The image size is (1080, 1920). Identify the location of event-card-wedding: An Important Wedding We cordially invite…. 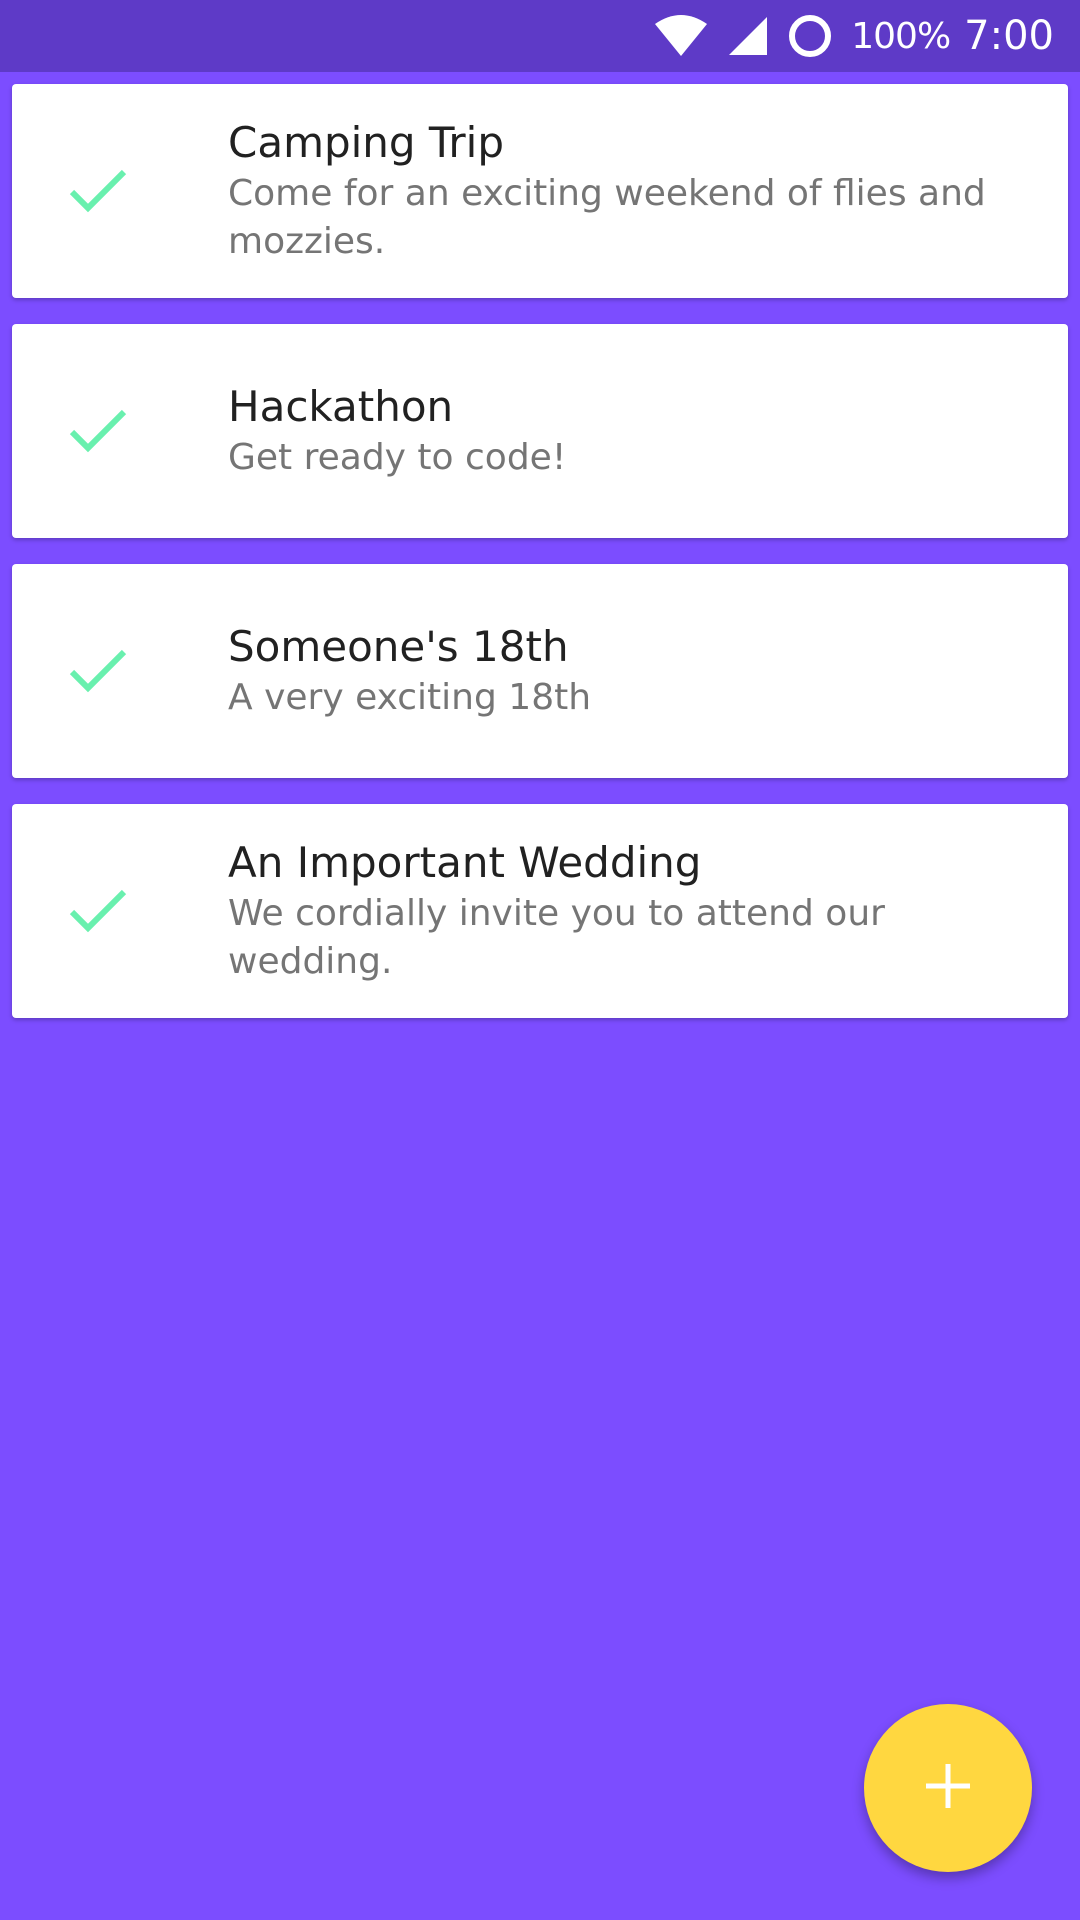
(540, 911).